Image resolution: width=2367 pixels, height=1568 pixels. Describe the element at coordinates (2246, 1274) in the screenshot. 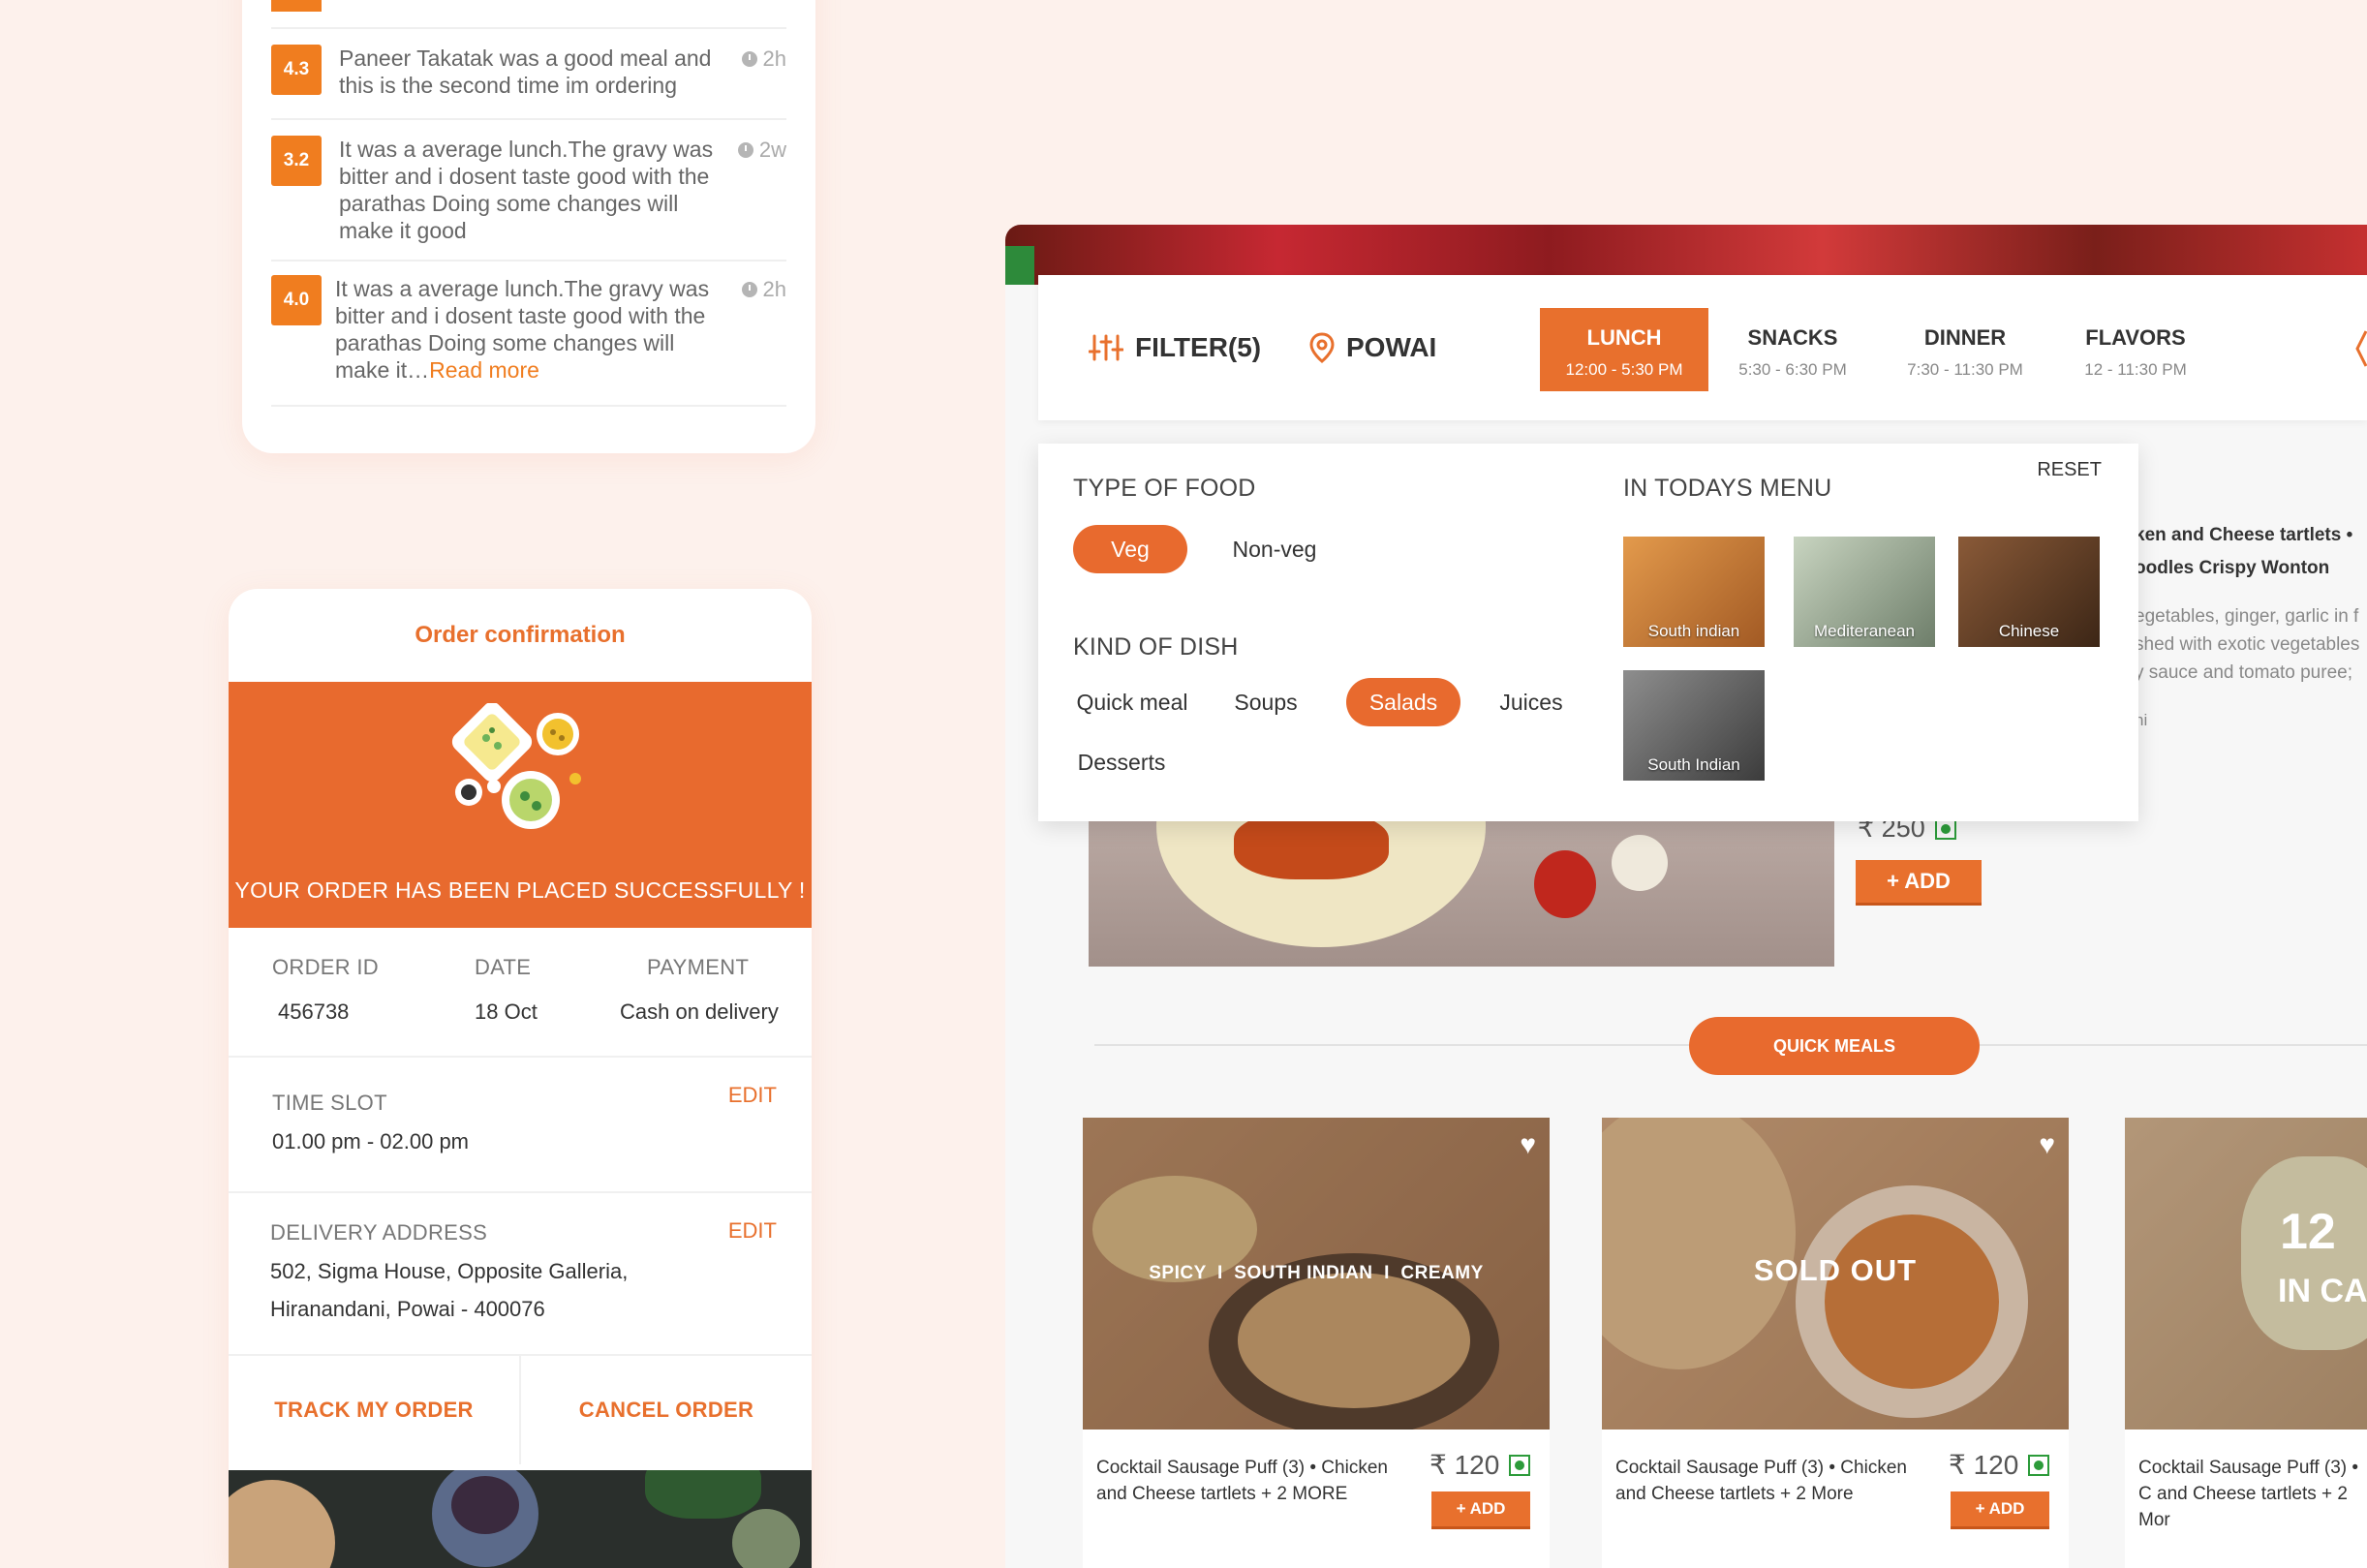

I see `meal-photo: 12 IN CA` at that location.